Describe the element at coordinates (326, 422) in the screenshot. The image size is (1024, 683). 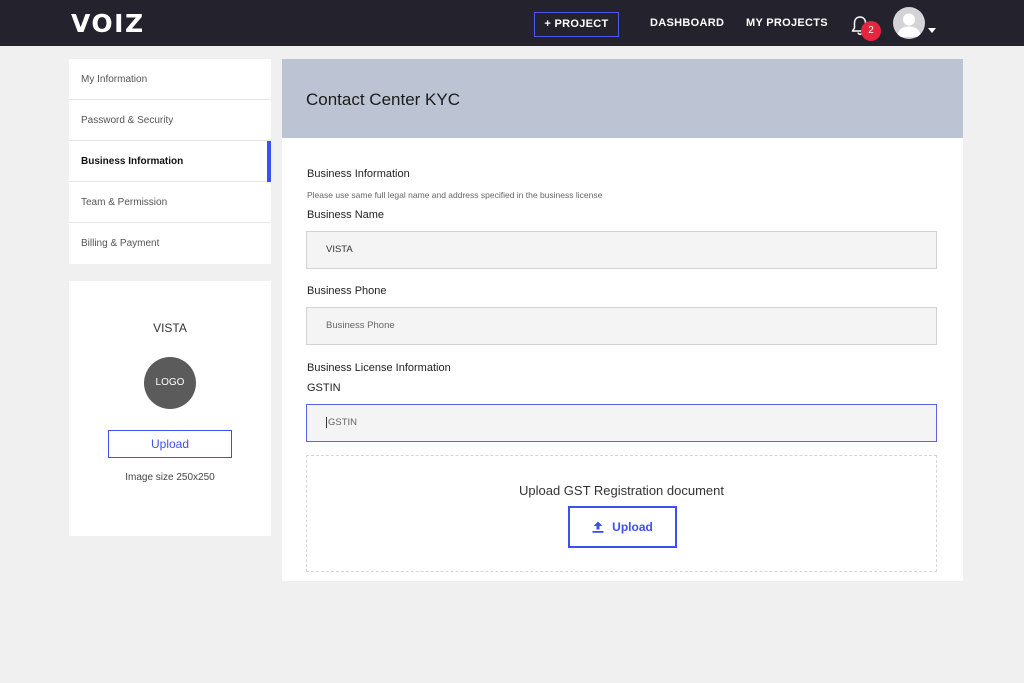
I see `text-cursor` at that location.